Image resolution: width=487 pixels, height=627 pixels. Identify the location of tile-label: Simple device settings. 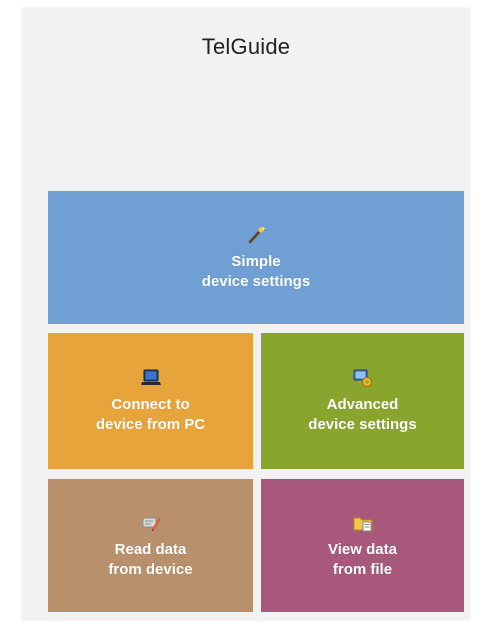
(256, 272).